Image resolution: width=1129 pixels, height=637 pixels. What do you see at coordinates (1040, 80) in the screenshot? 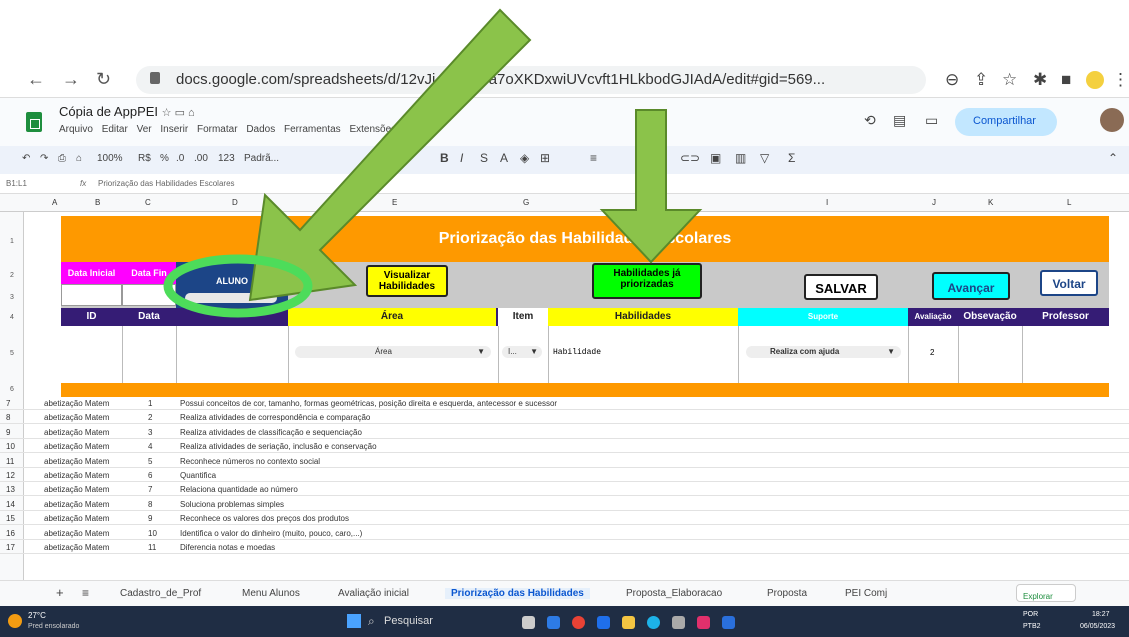
I see `extensions-icon: ✱` at bounding box center [1040, 80].